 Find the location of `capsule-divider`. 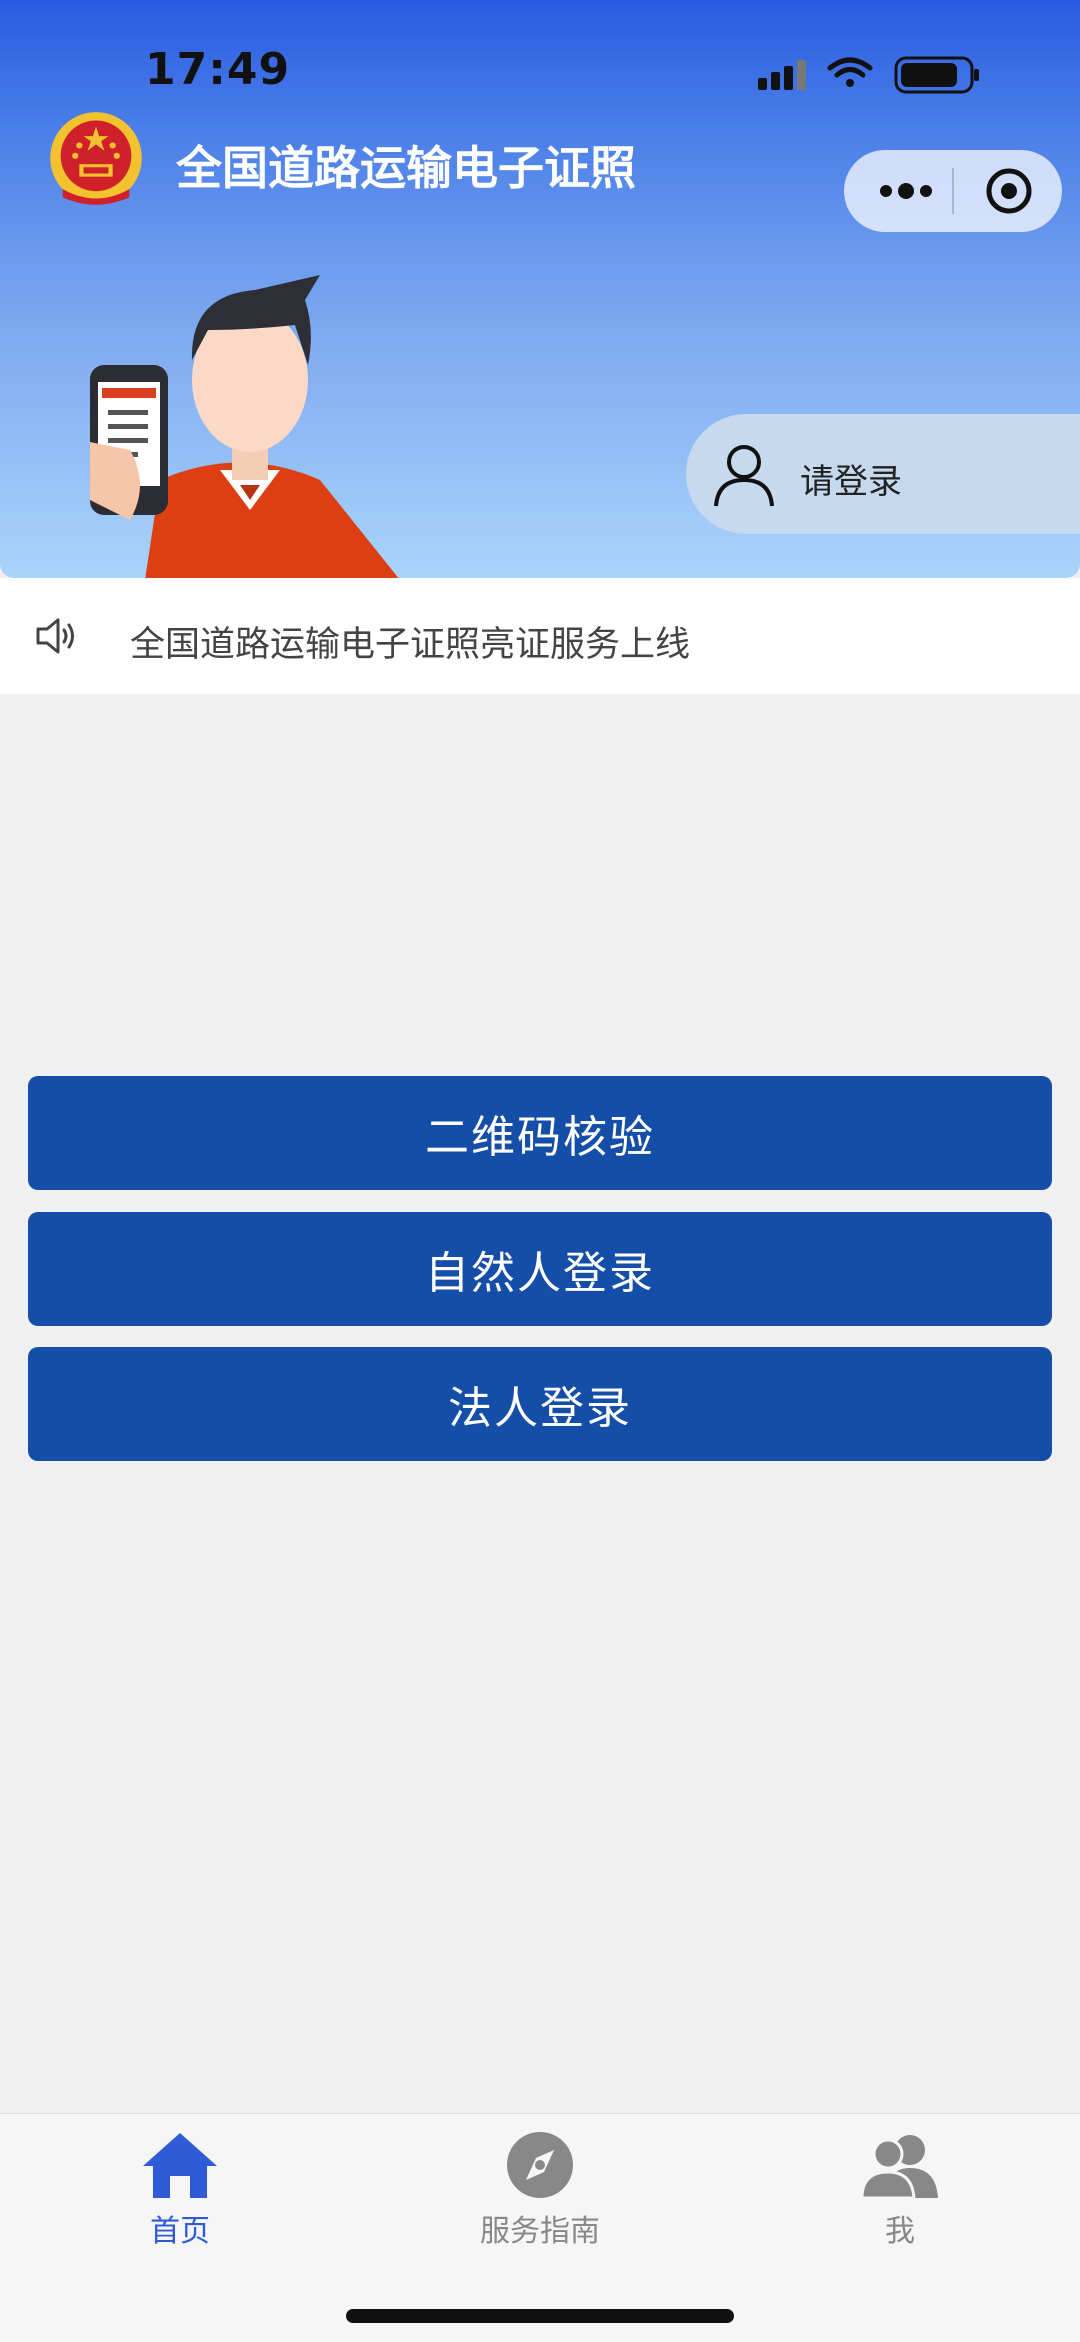

capsule-divider is located at coordinates (953, 191).